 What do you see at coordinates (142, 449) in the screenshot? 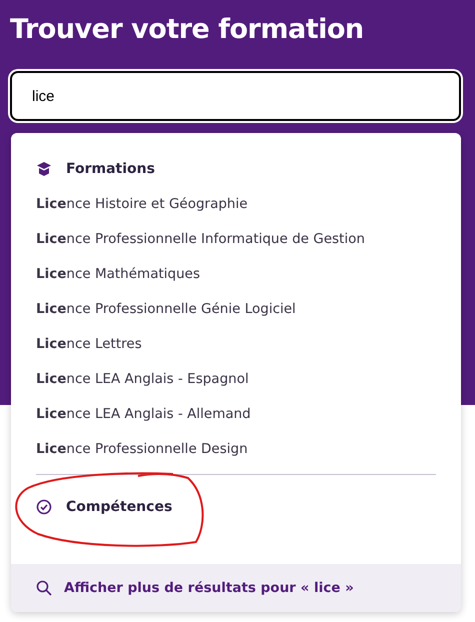
I see `suggestion-item: Licence Professionnelle Design` at bounding box center [142, 449].